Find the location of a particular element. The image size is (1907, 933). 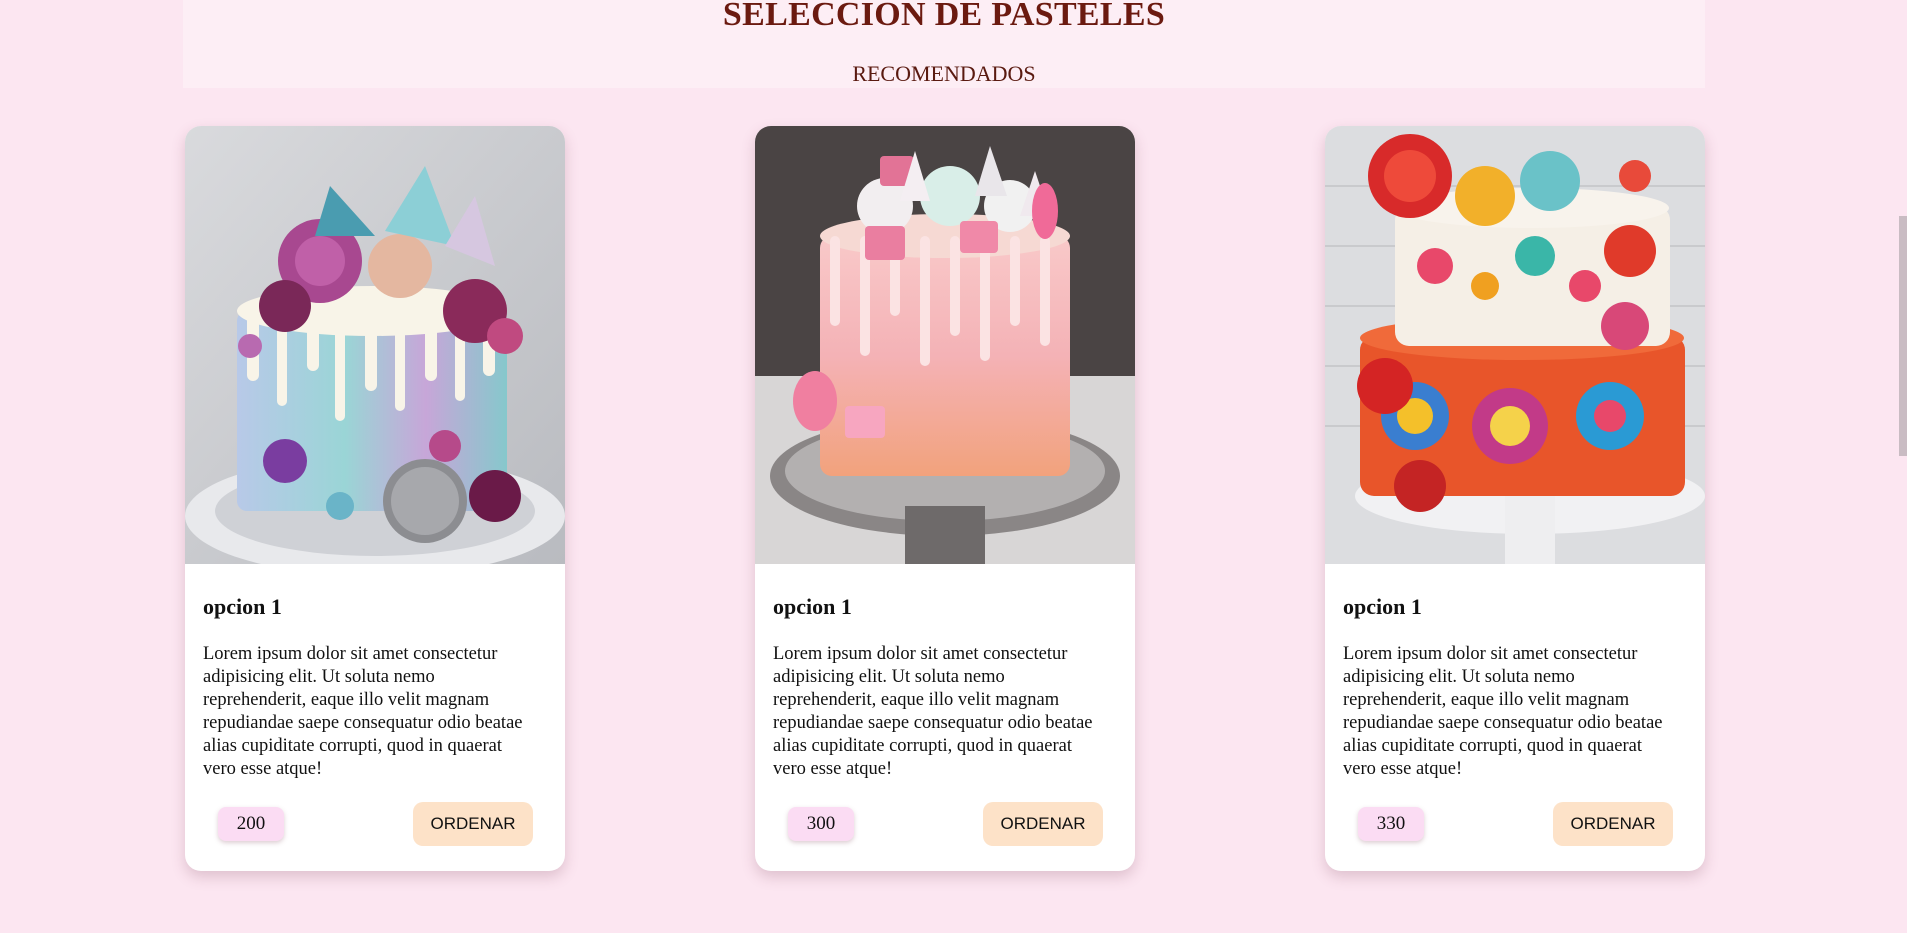

price-badge: 200 is located at coordinates (251, 824).